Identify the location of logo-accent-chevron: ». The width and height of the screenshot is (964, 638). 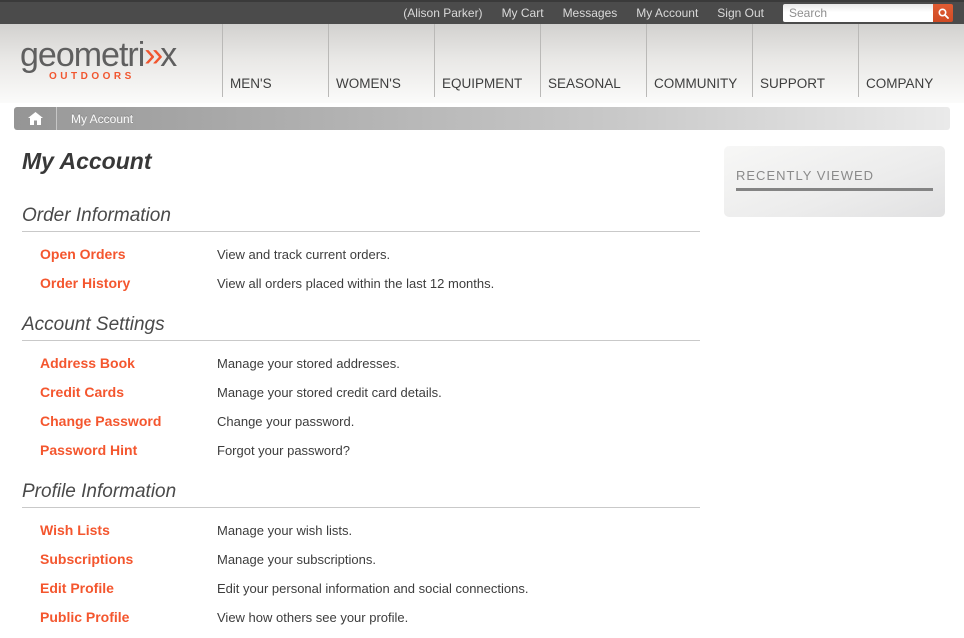
(153, 55).